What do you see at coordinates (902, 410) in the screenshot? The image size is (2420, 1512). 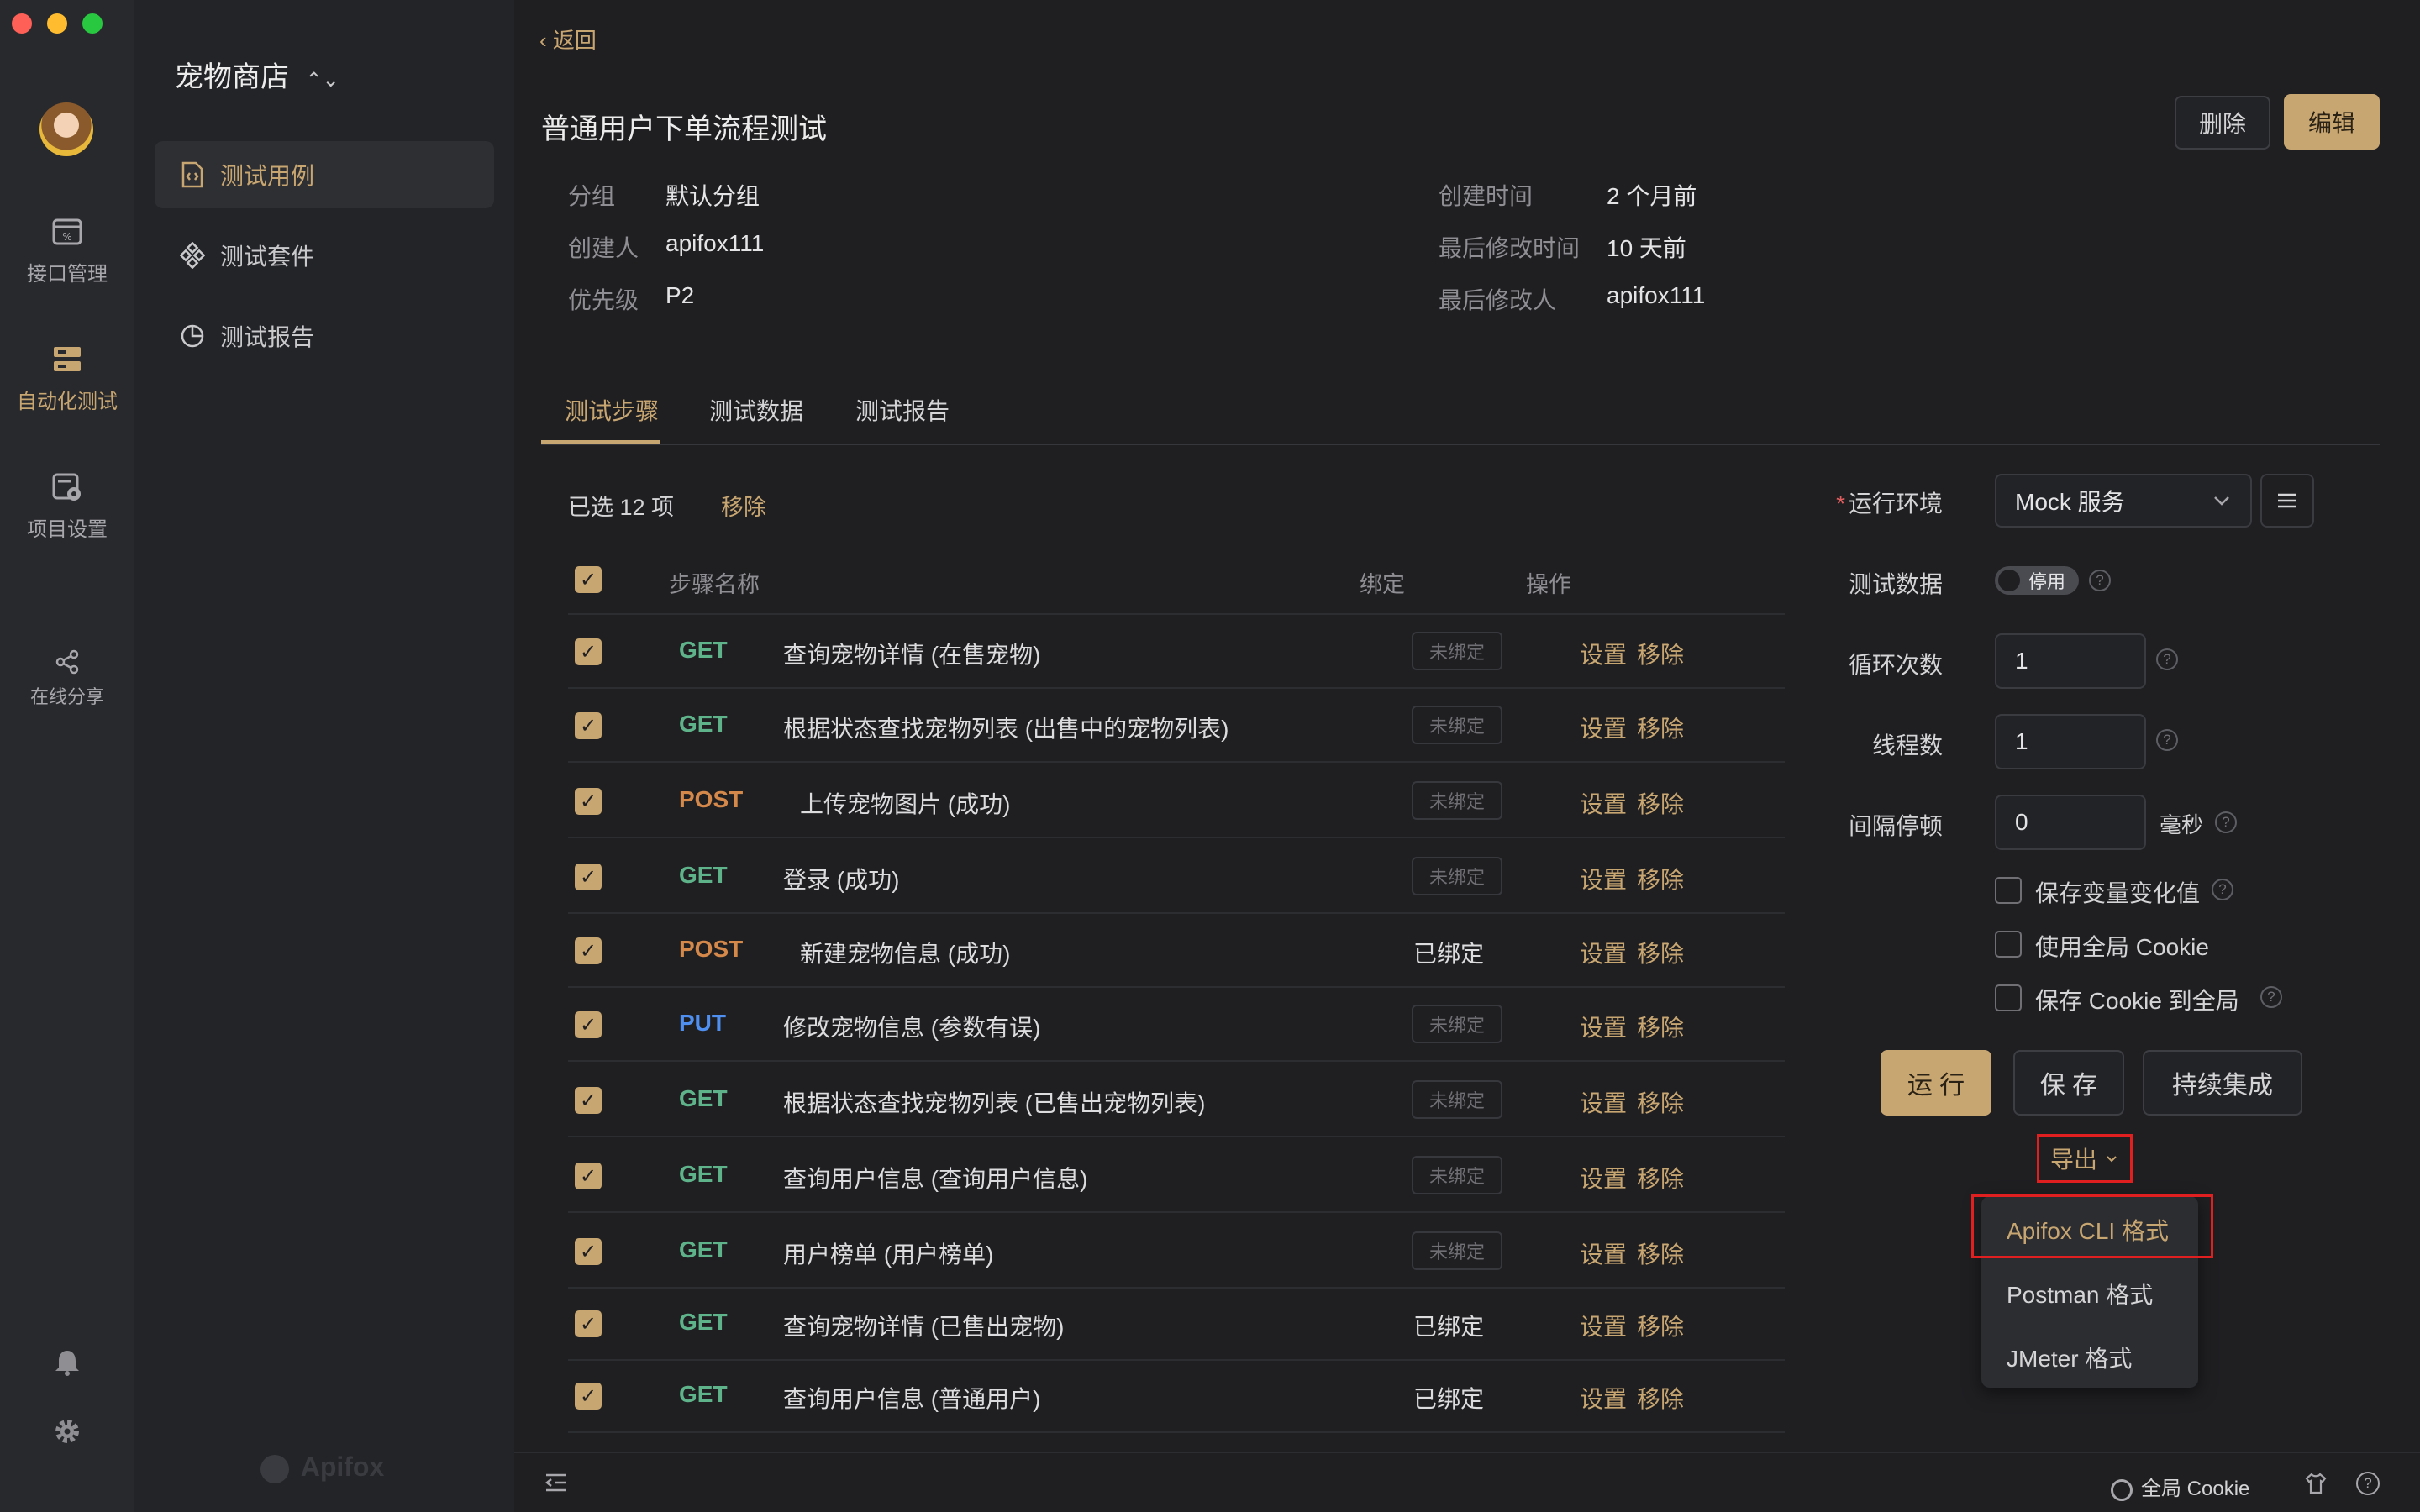 I see `tab-test-report: 测试报告` at bounding box center [902, 410].